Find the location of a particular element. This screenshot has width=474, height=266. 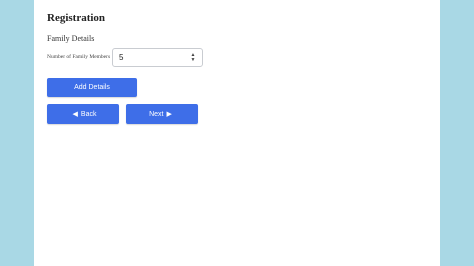

spinner-arrows-icon: ▲ ▼ is located at coordinates (193, 58).